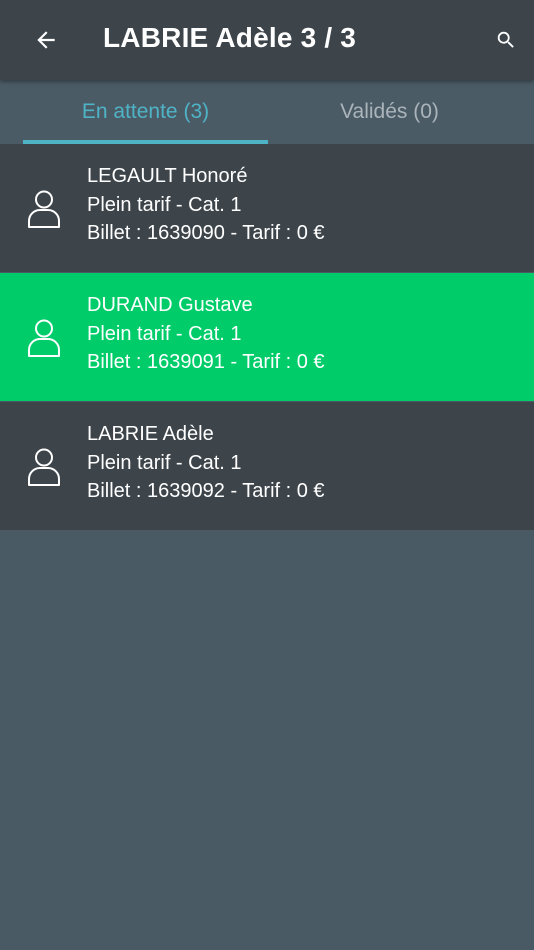  Describe the element at coordinates (170, 305) in the screenshot. I see `passenger-name: DURAND Gustave` at that location.